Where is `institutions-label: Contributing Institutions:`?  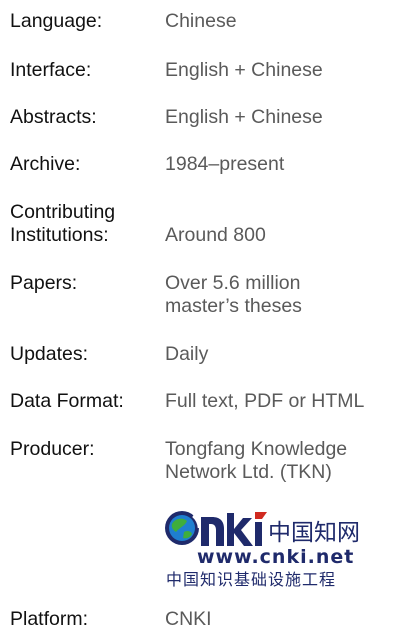
institutions-label: Contributing Institutions: is located at coordinates (87, 224).